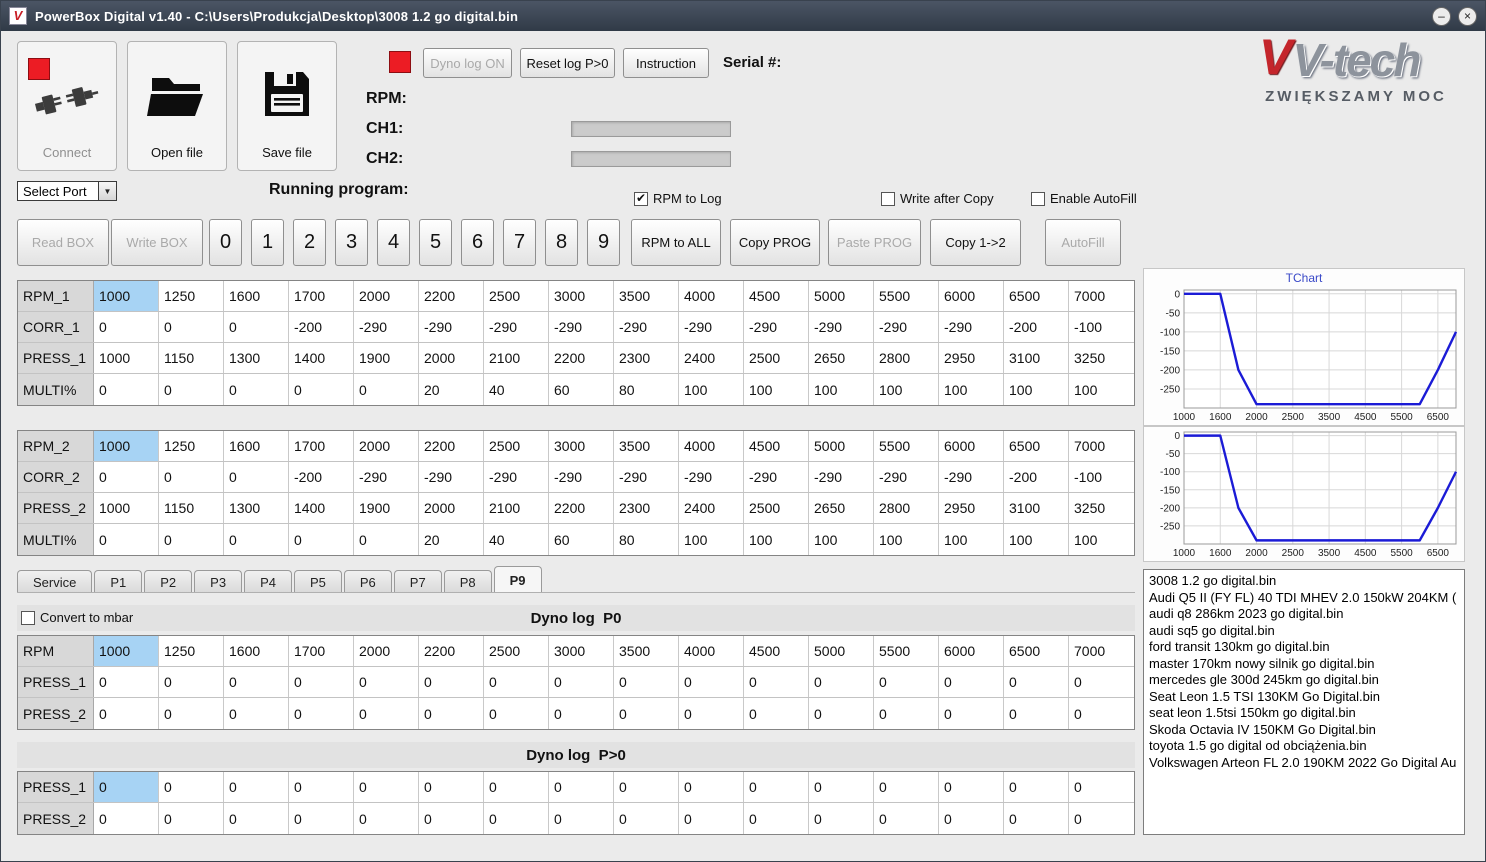 This screenshot has width=1486, height=862. Describe the element at coordinates (581, 508) in the screenshot. I see `grid-cell: 2200` at that location.